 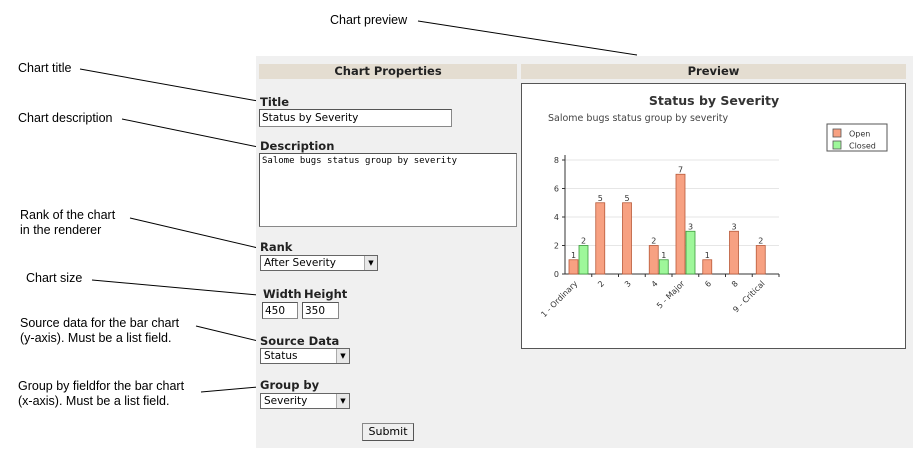 What do you see at coordinates (369, 20) in the screenshot?
I see `annotation-chart-preview: Chart preview` at bounding box center [369, 20].